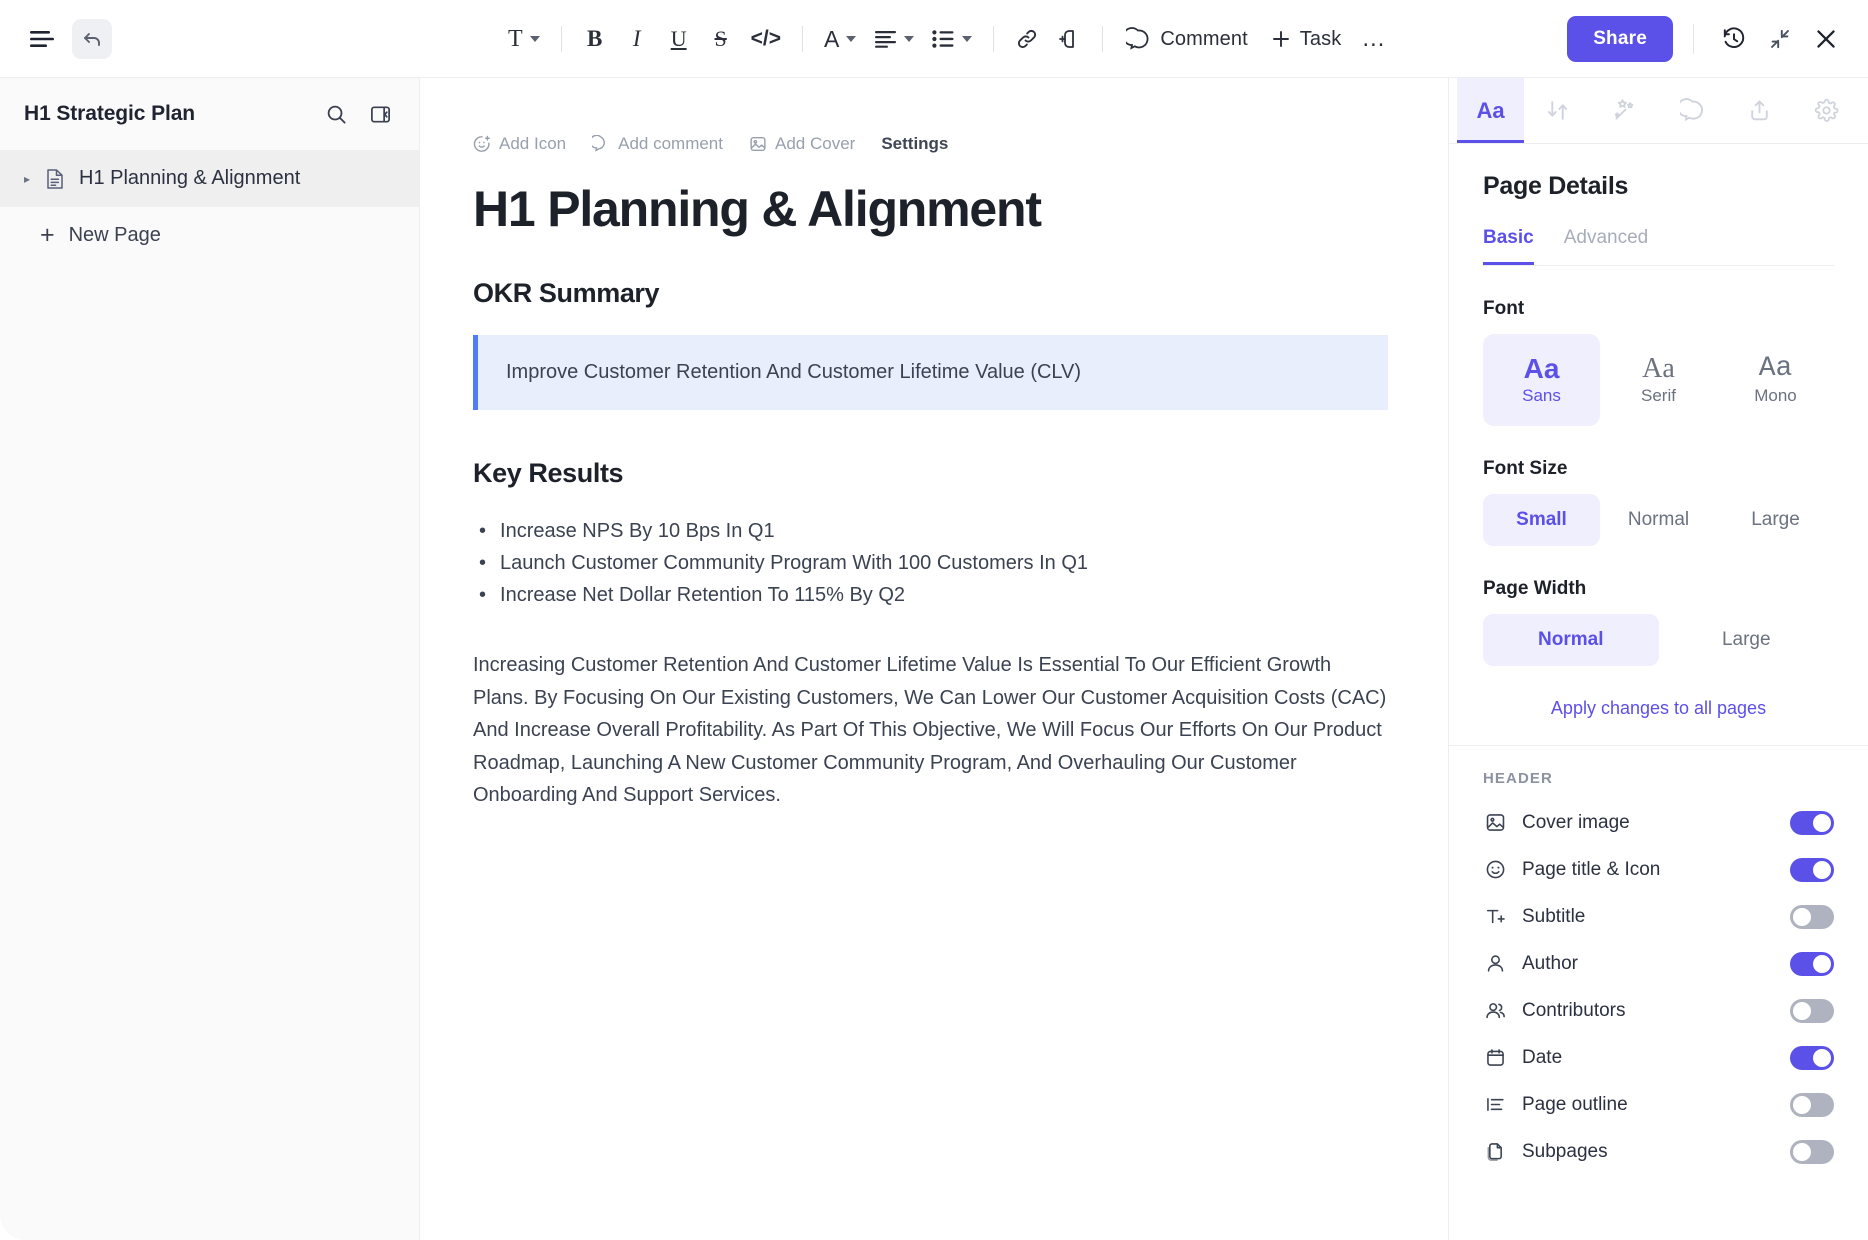 The image size is (1868, 1240). What do you see at coordinates (548, 473) in the screenshot?
I see `key-results-heading: Key Results` at bounding box center [548, 473].